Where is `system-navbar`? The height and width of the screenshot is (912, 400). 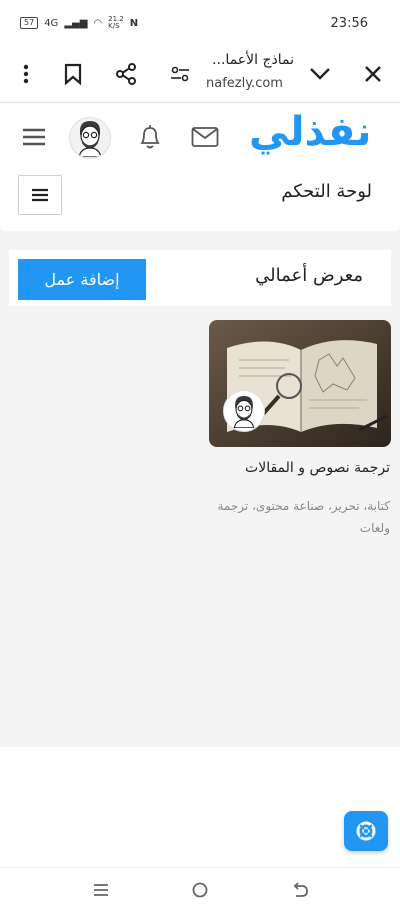
system-navbar is located at coordinates (200, 889).